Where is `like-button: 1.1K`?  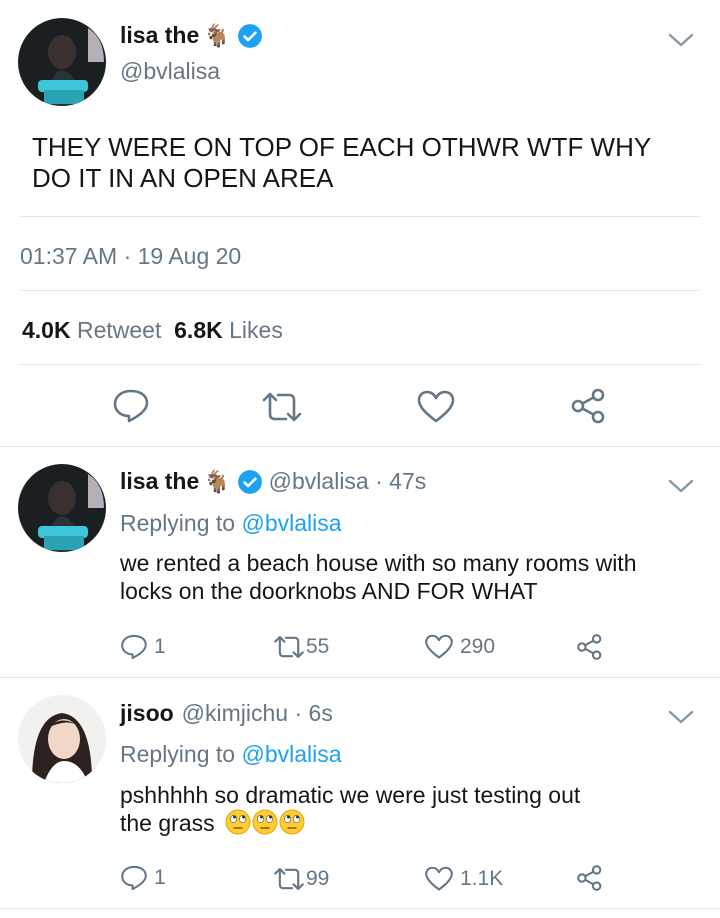
like-button: 1.1K is located at coordinates (463, 879).